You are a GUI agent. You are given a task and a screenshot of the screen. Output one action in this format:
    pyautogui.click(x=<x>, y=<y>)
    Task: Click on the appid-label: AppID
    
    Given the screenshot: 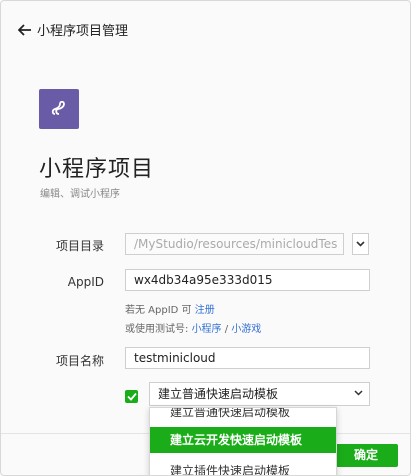 What is the action you would take?
    pyautogui.click(x=85, y=282)
    